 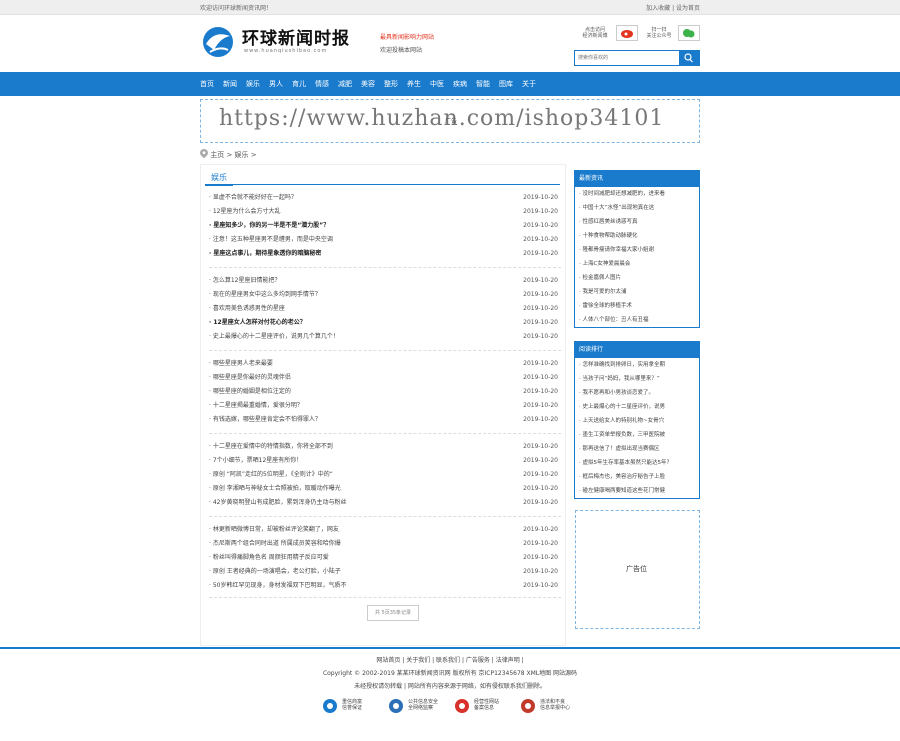 I want to click on article-row: · 十二星座在爱情中的特情指数，你将全部不到 2019-10-20, so click(x=385, y=447).